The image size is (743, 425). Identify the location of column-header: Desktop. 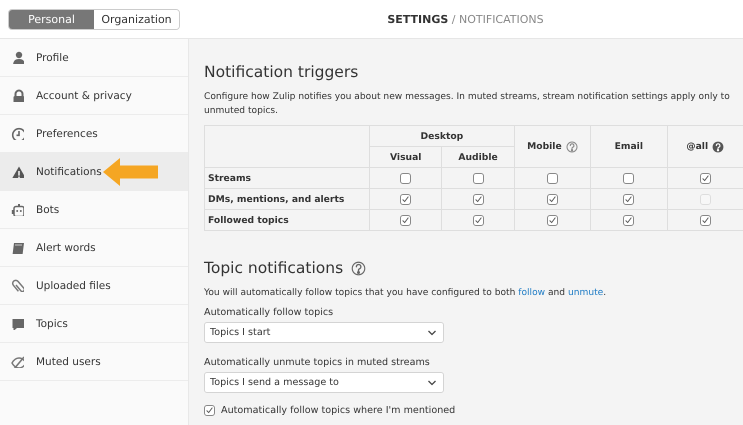
(442, 136).